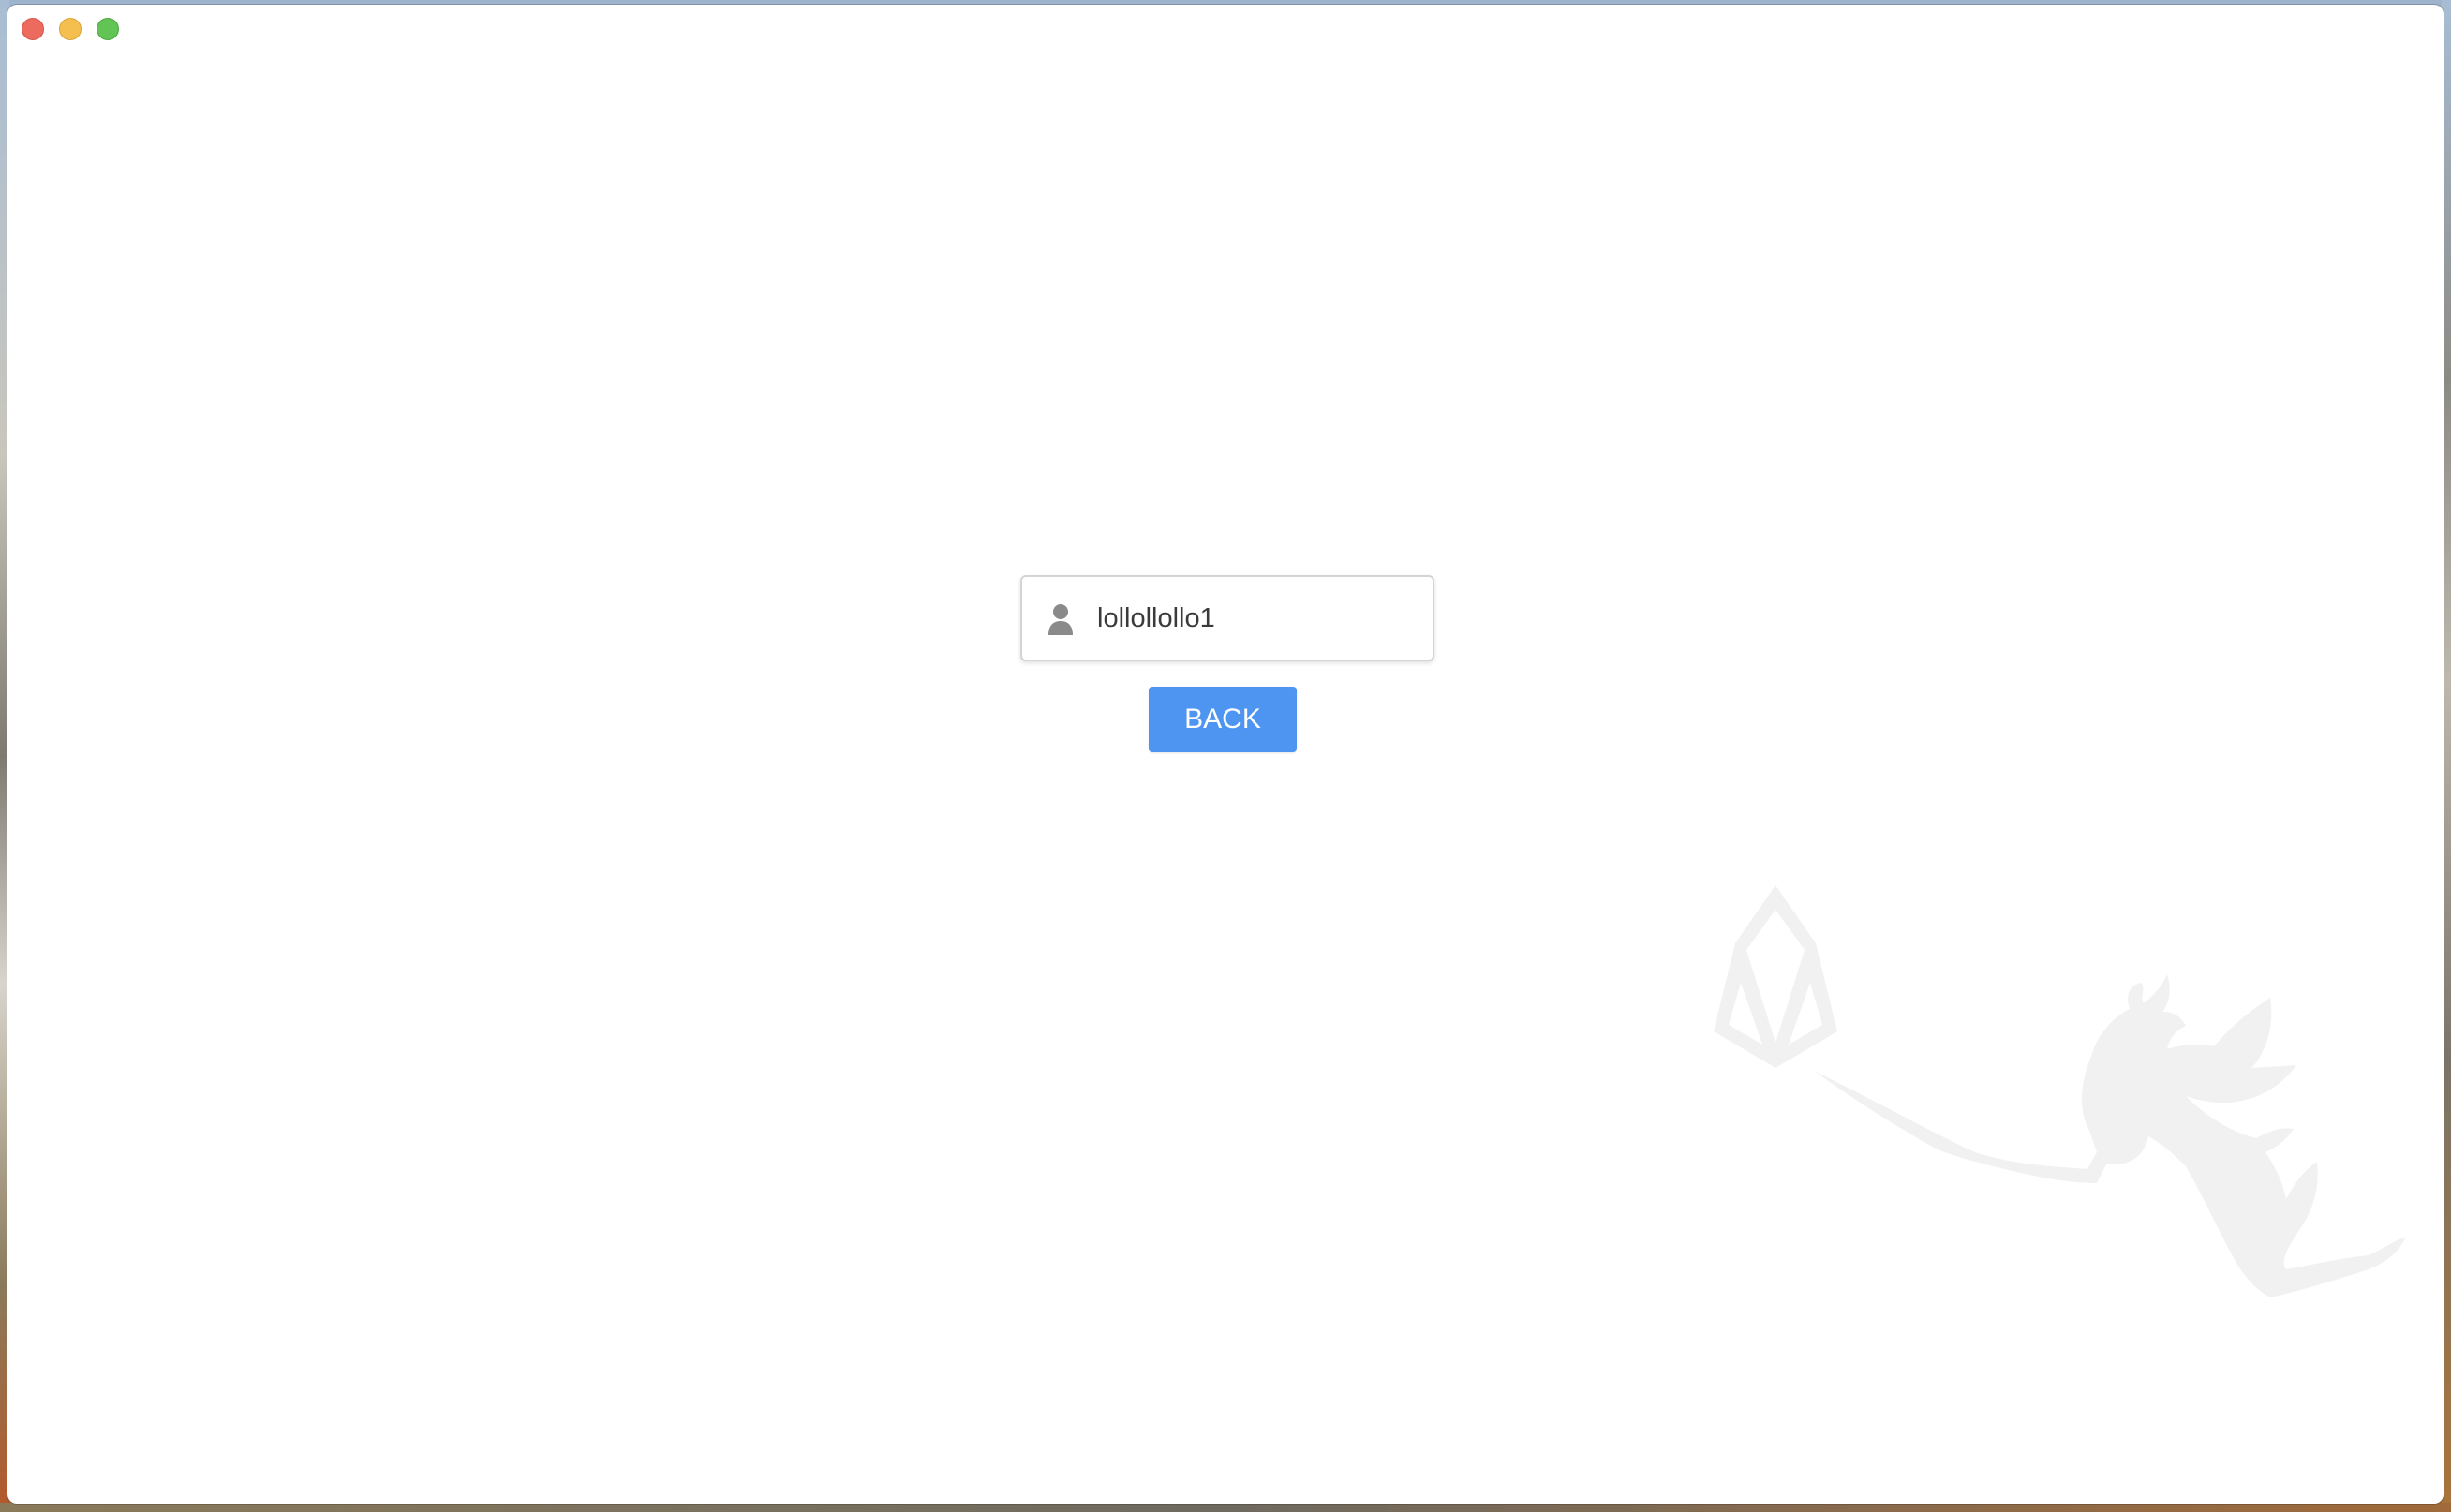 This screenshot has width=2451, height=1512. What do you see at coordinates (1223, 719) in the screenshot?
I see `back-button: BACK` at bounding box center [1223, 719].